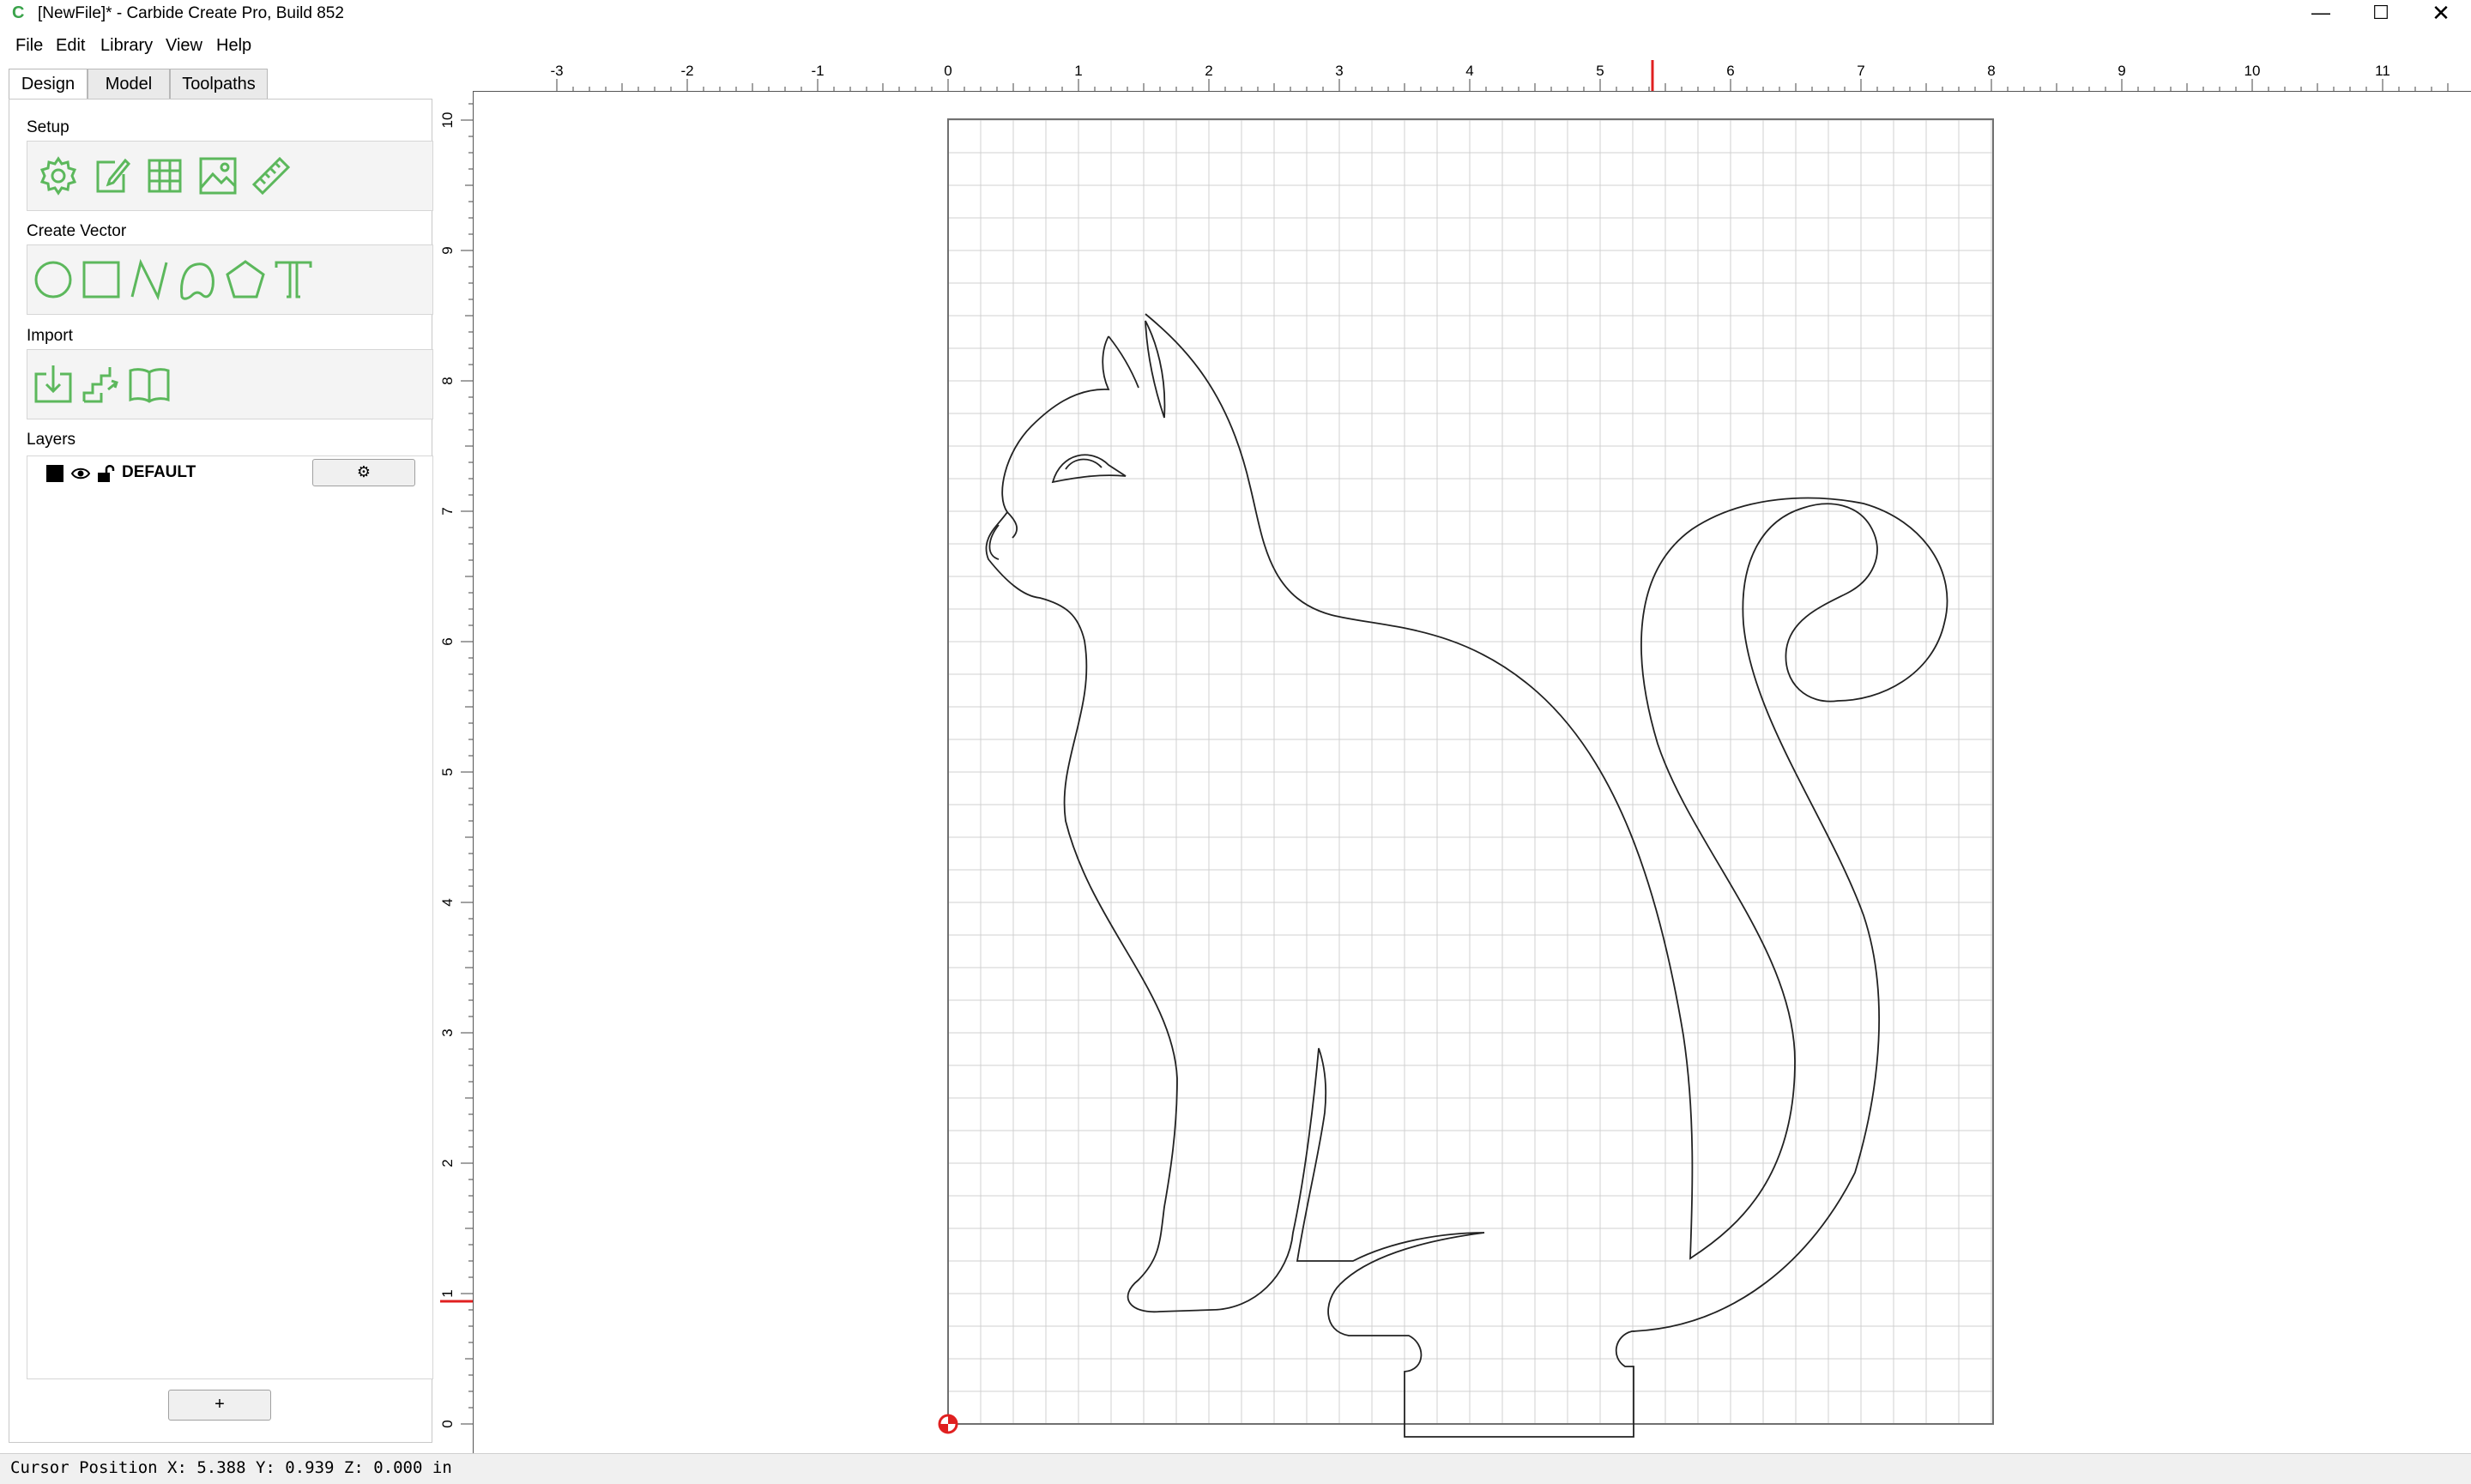 The image size is (2471, 1484). I want to click on ruler-y-label: 8, so click(448, 380).